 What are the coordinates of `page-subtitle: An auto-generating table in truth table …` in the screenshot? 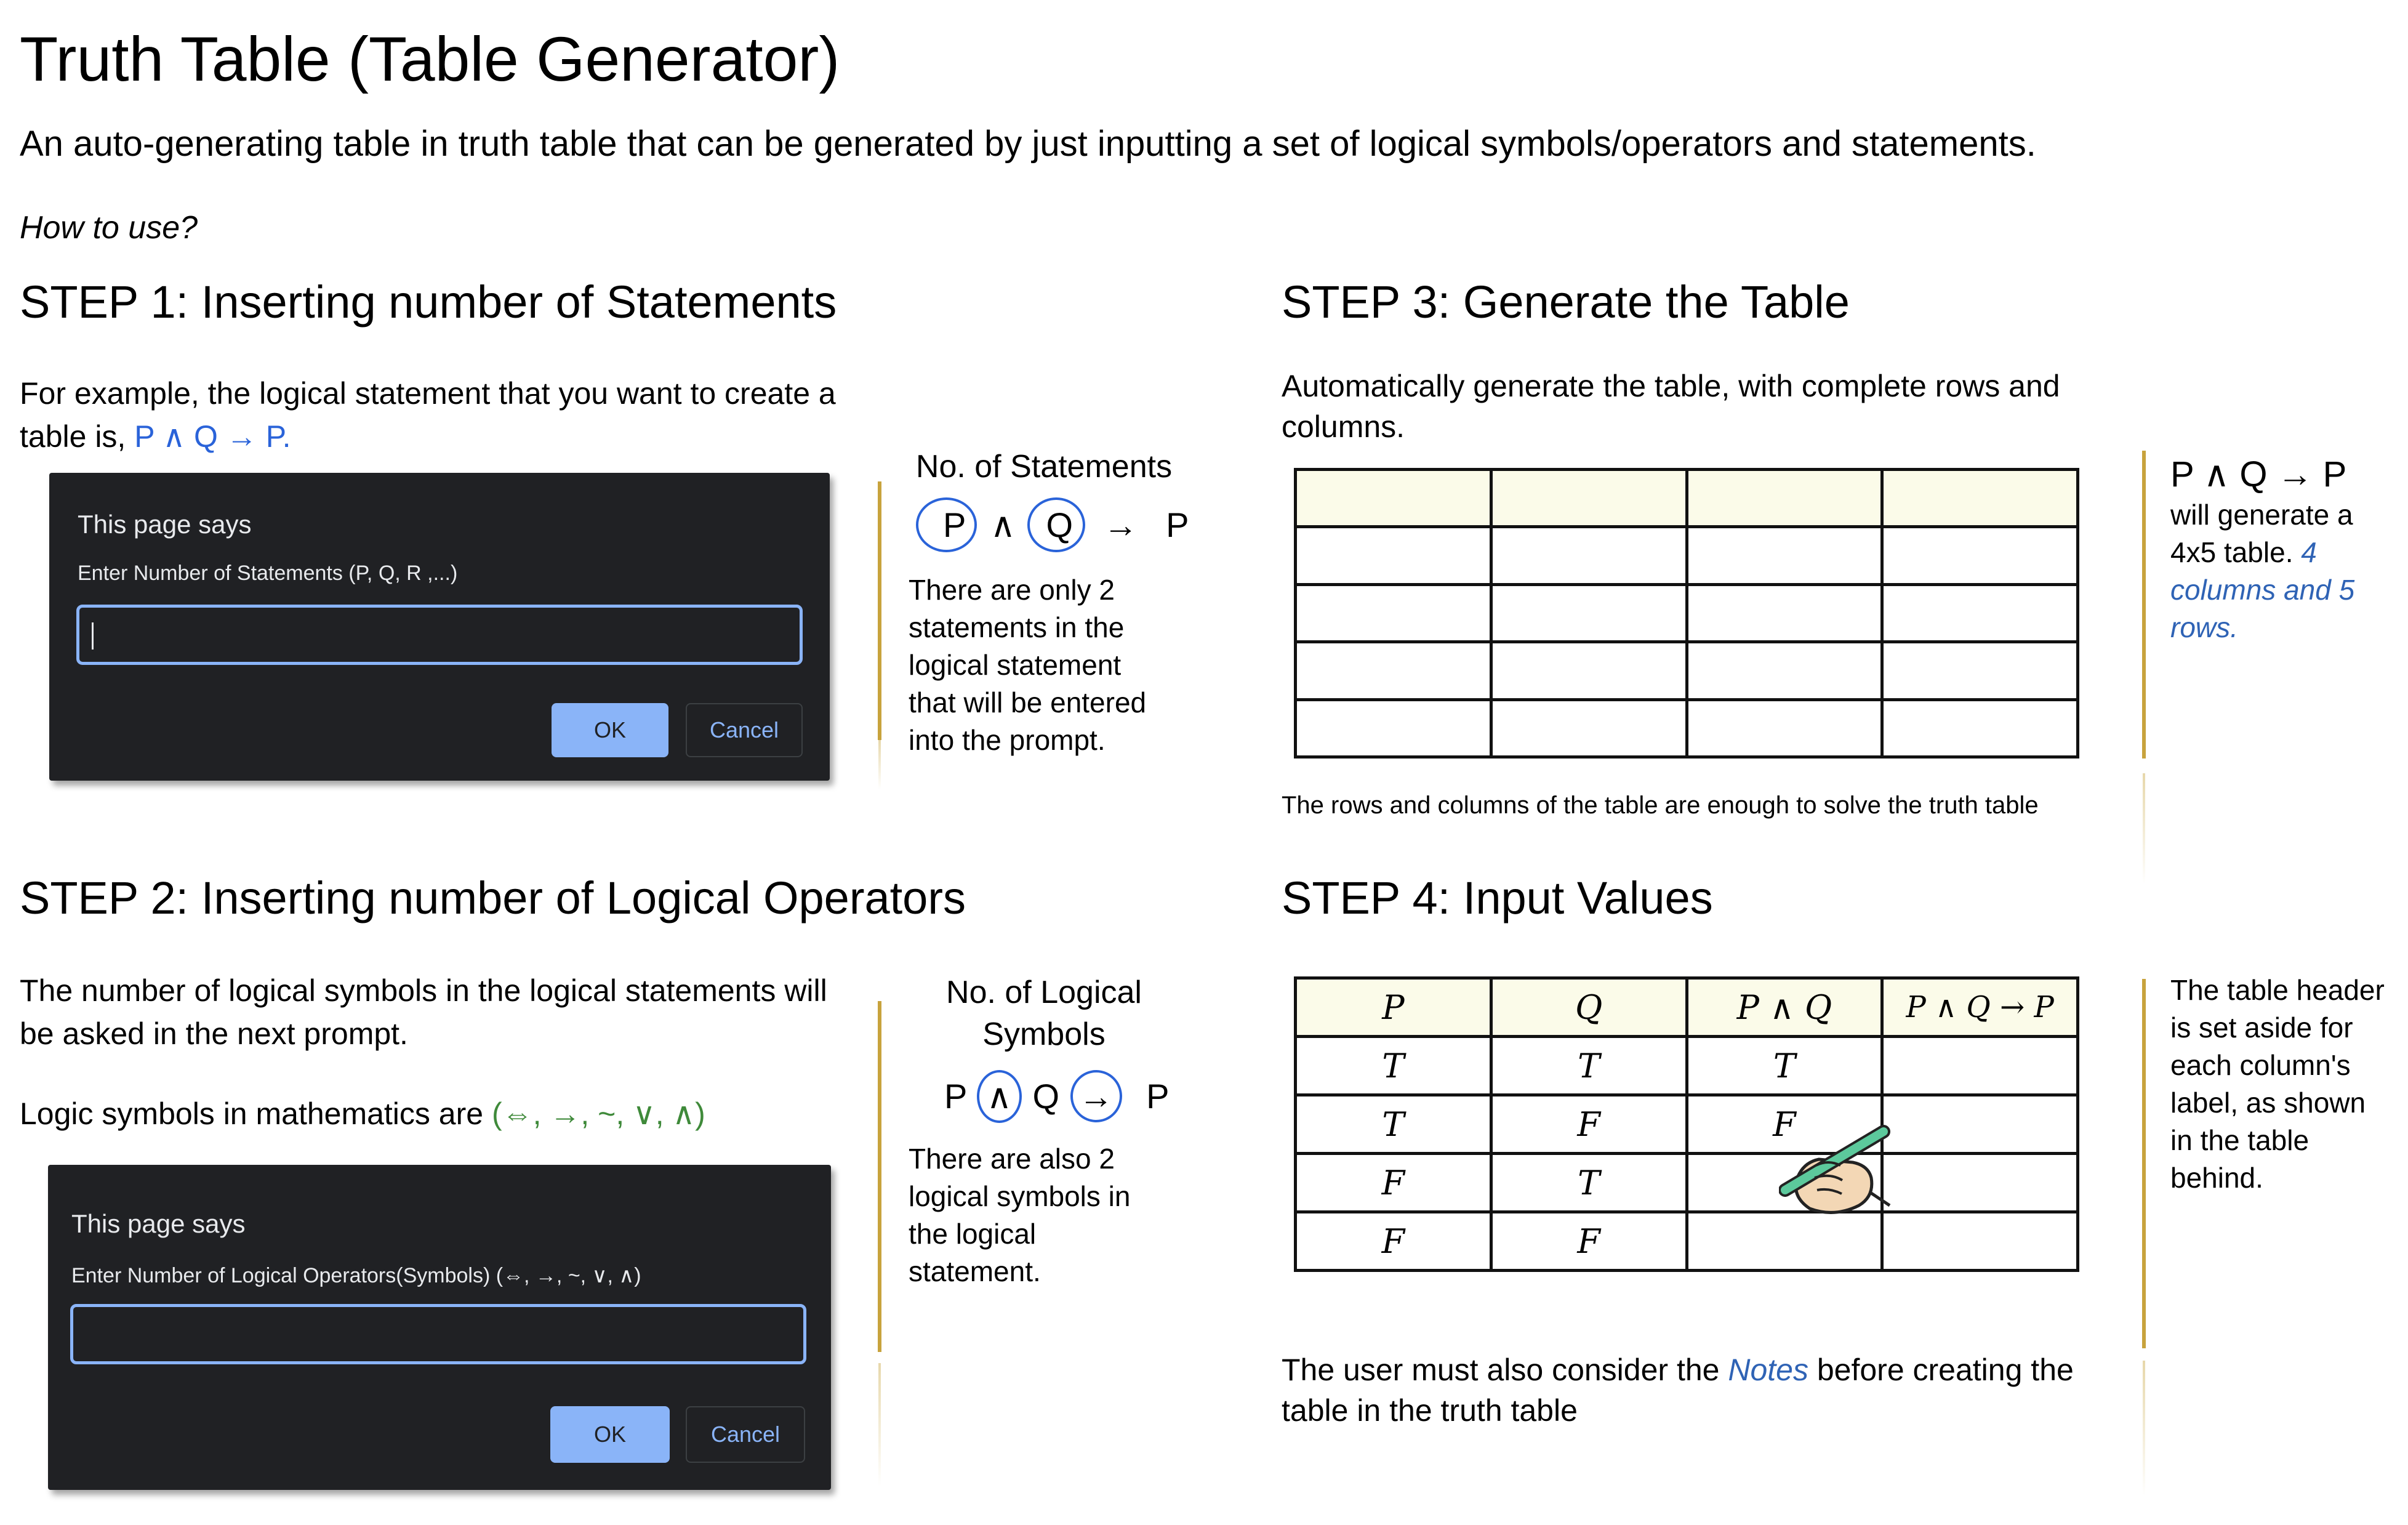 It's located at (1028, 144).